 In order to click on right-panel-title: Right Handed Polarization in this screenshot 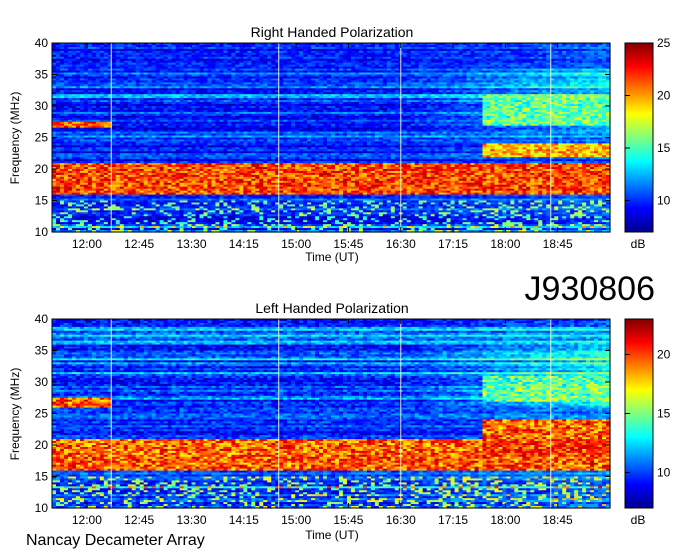, I will do `click(332, 32)`.